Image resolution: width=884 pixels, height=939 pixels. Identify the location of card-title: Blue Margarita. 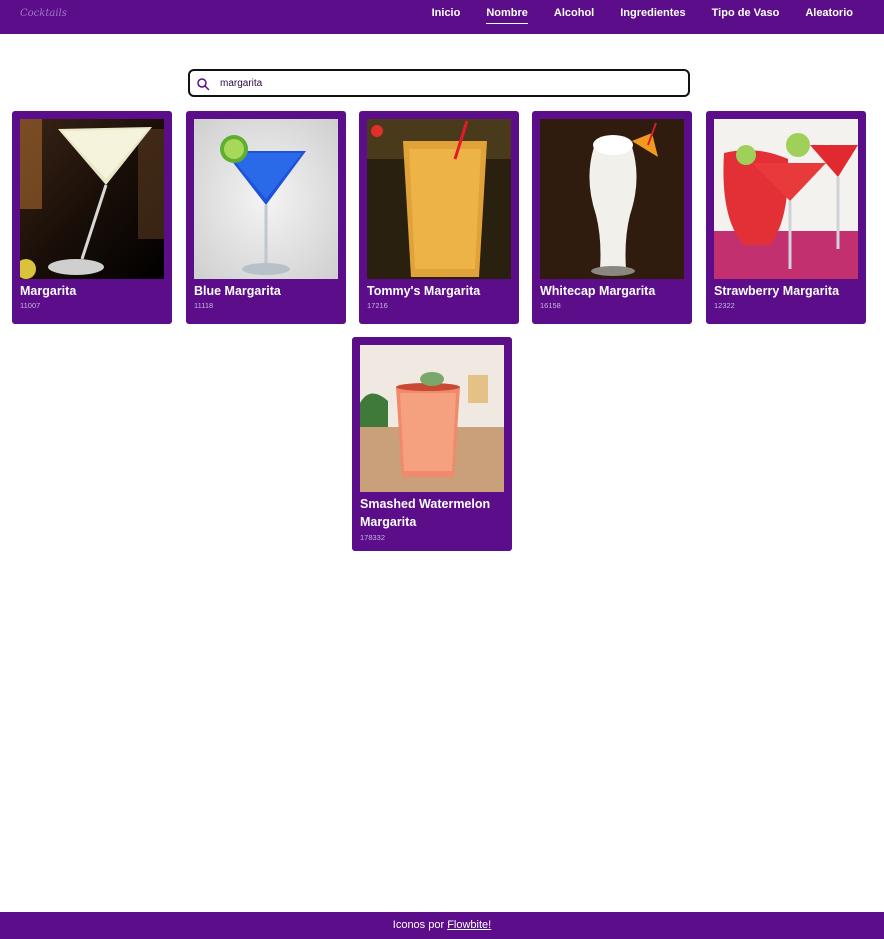
(237, 291).